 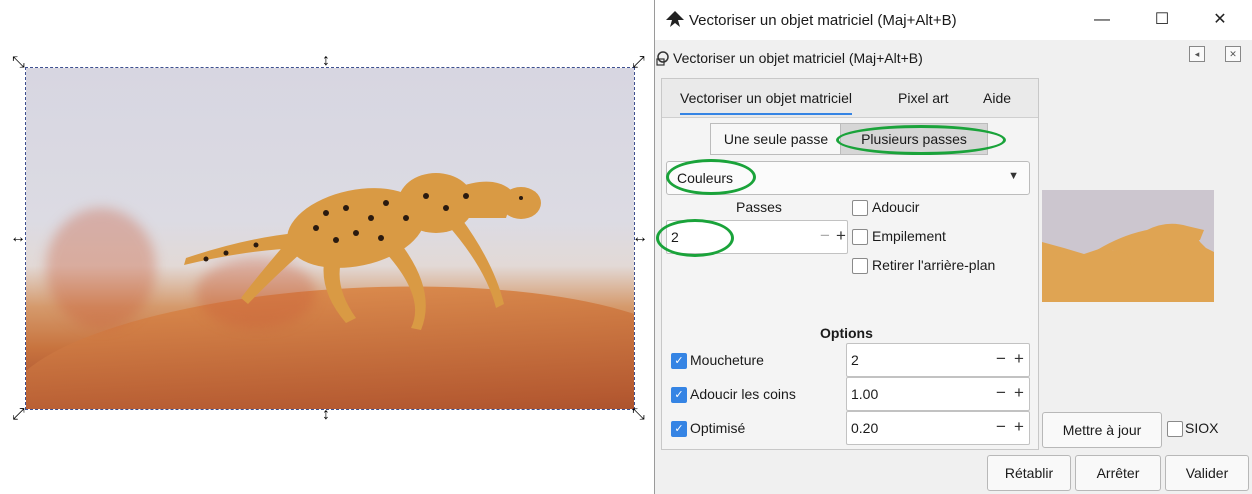 I want to click on optimize-value: 0.20, so click(x=865, y=428).